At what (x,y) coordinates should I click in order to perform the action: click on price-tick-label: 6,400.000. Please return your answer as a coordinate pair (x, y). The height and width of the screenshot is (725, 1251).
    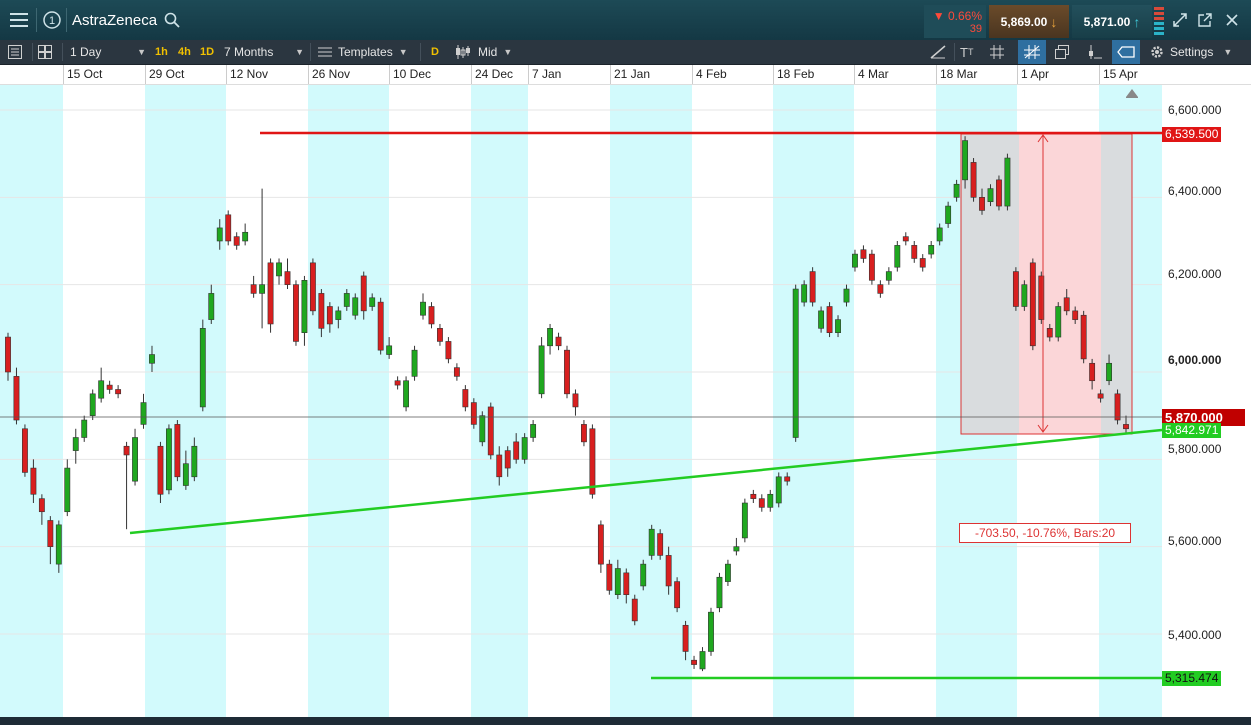
    Looking at the image, I should click on (1195, 191).